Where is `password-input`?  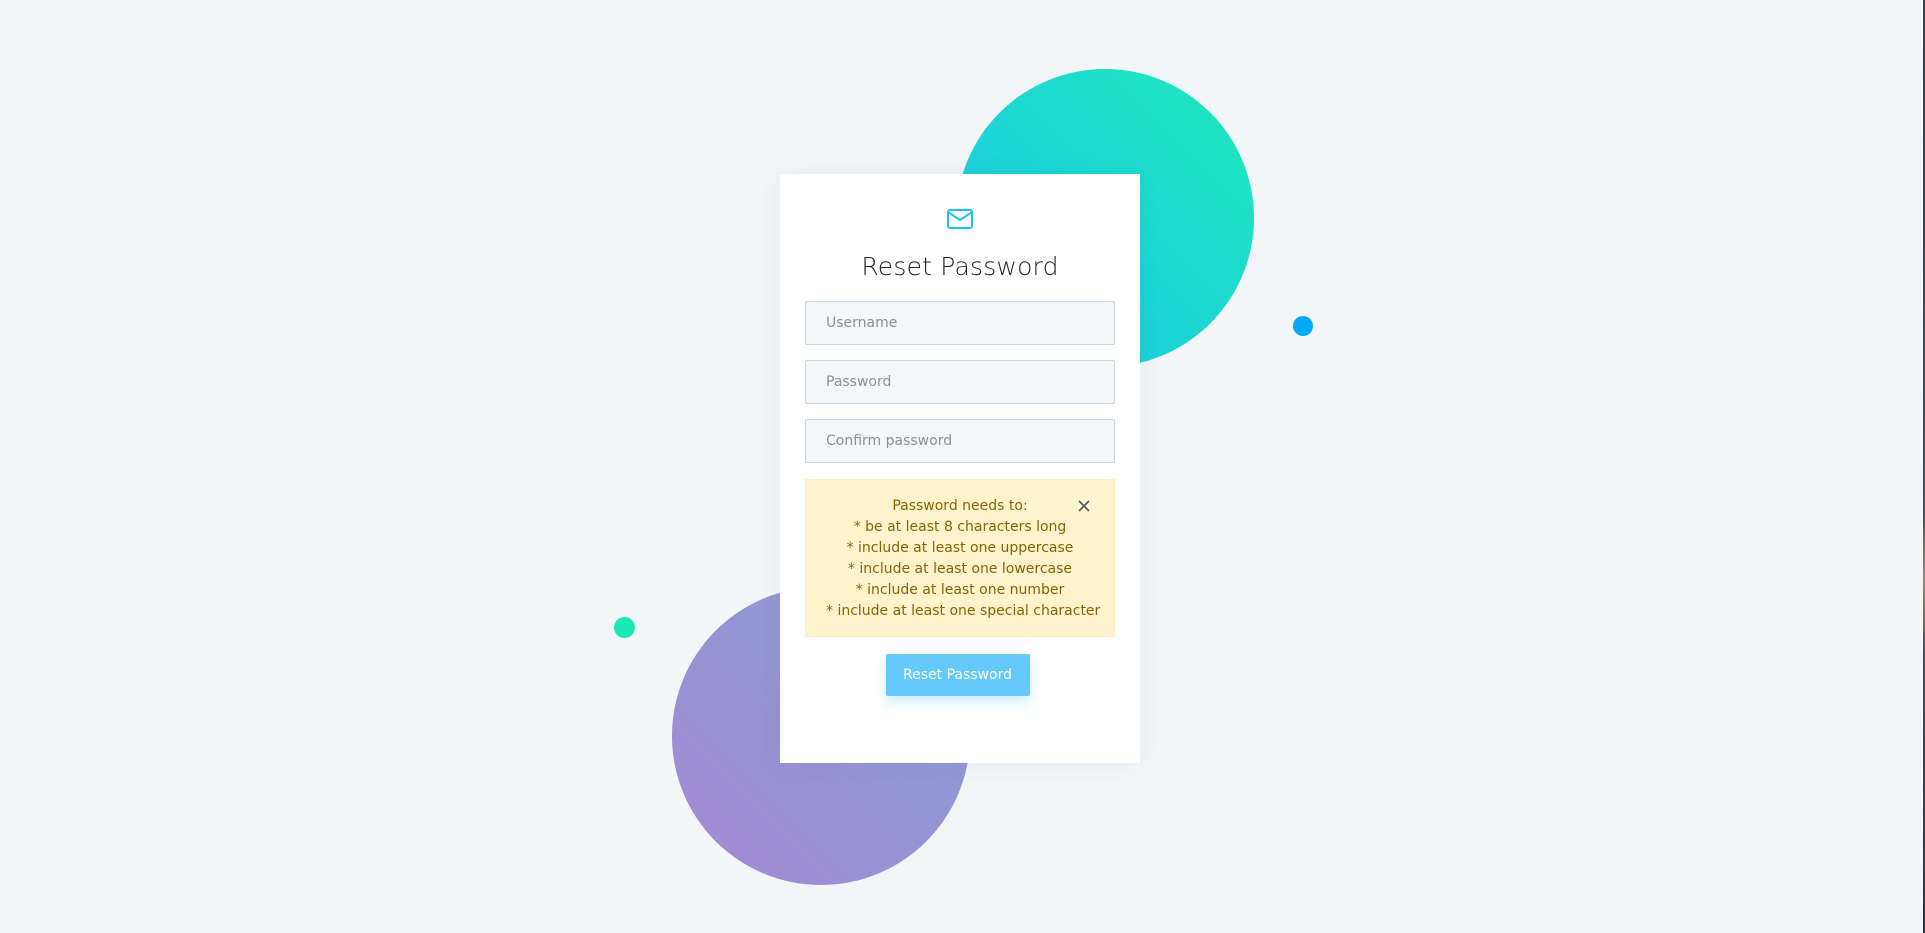 password-input is located at coordinates (960, 382).